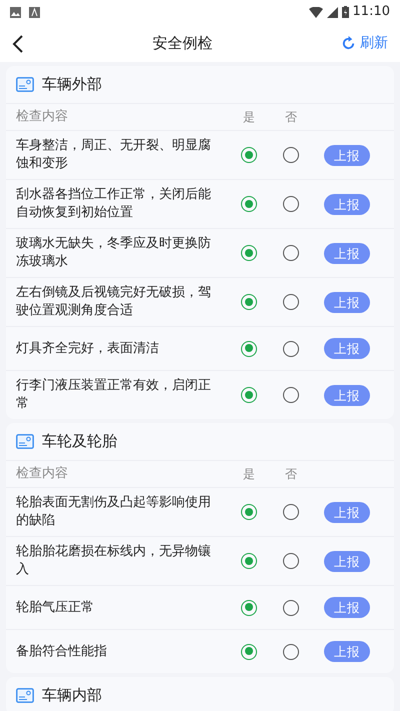 The image size is (400, 711). What do you see at coordinates (79, 441) in the screenshot?
I see `section-title: 车轮及轮胎` at bounding box center [79, 441].